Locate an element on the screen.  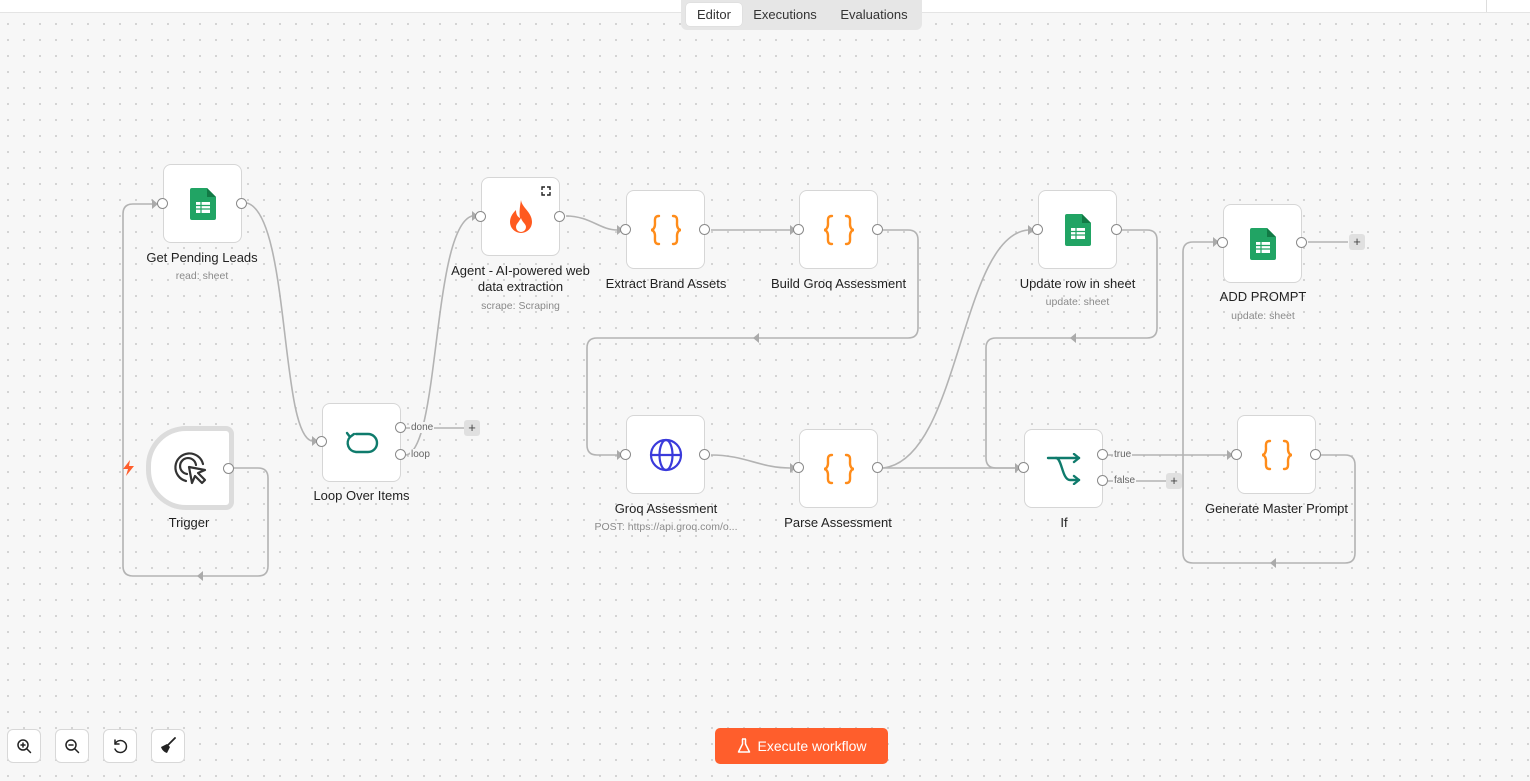
node-update-row-in-sheet is located at coordinates (1077, 229).